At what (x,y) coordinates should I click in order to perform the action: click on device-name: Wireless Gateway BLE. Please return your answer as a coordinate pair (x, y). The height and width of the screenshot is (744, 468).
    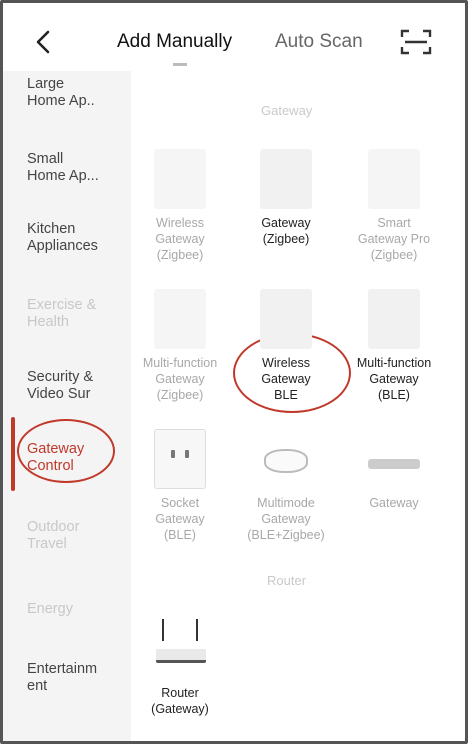
    Looking at the image, I should click on (286, 379).